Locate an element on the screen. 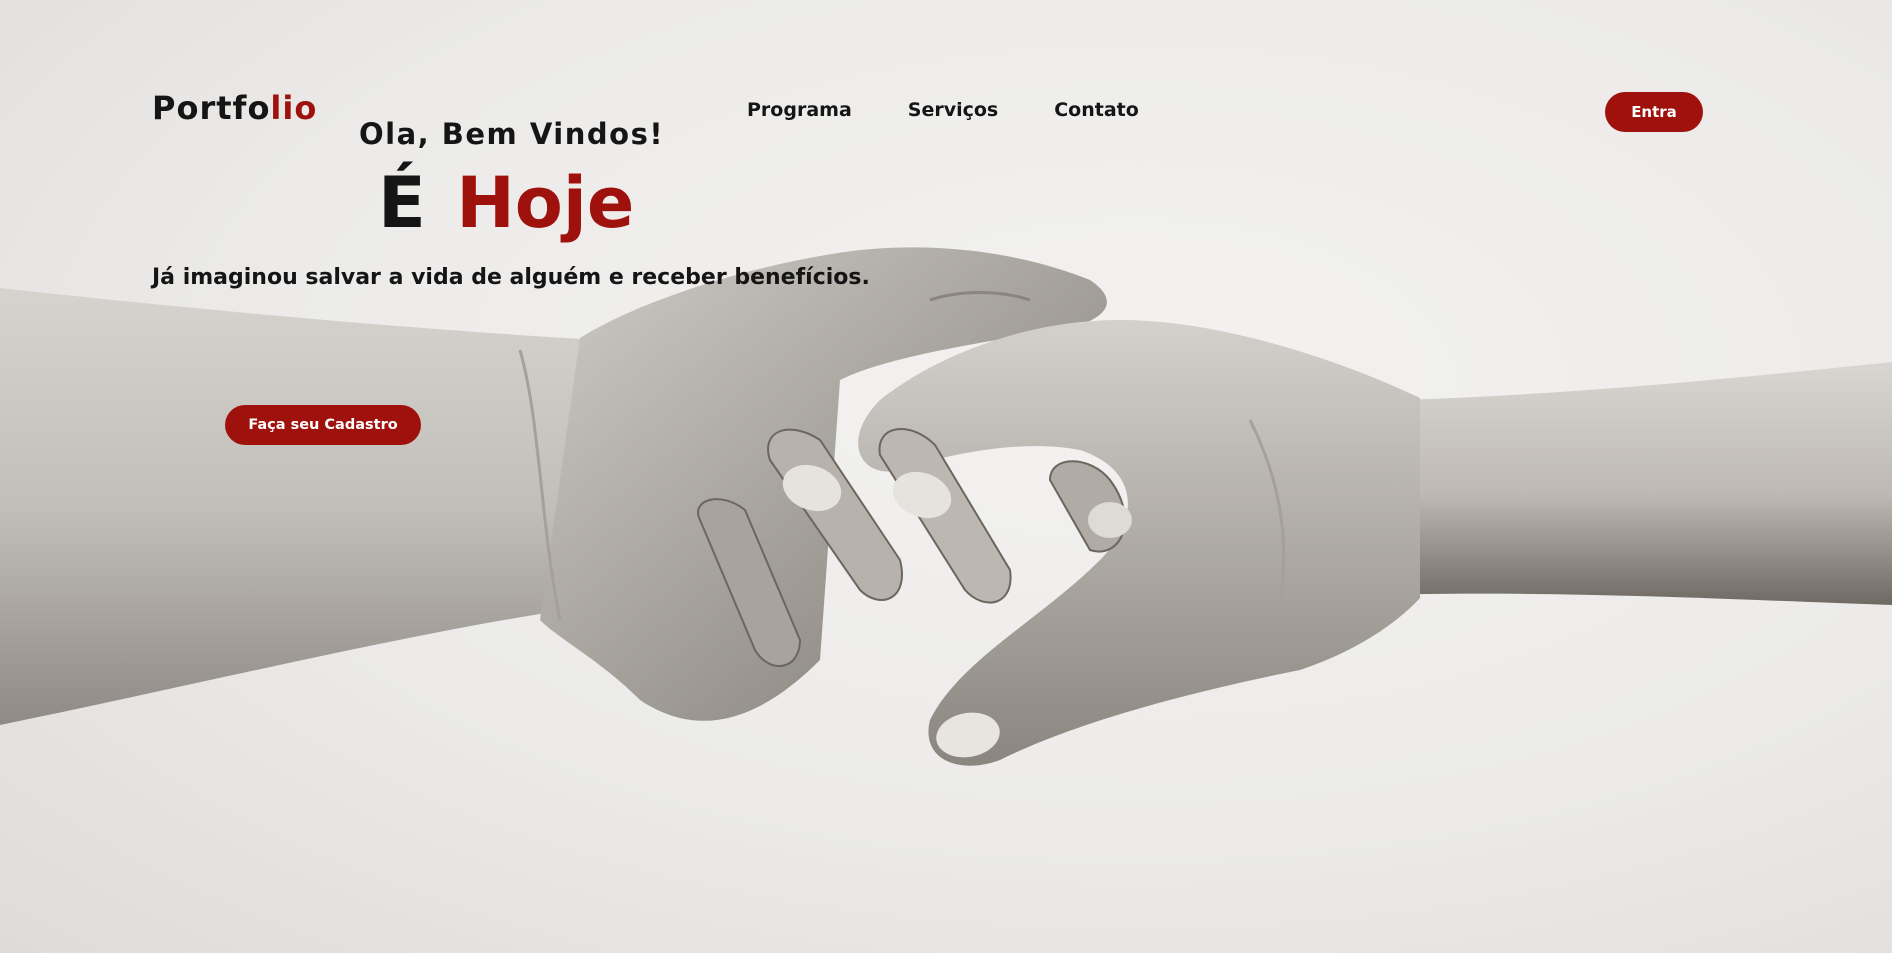 The image size is (1892, 953). main-nav: Programa Serviços Contato is located at coordinates (943, 110).